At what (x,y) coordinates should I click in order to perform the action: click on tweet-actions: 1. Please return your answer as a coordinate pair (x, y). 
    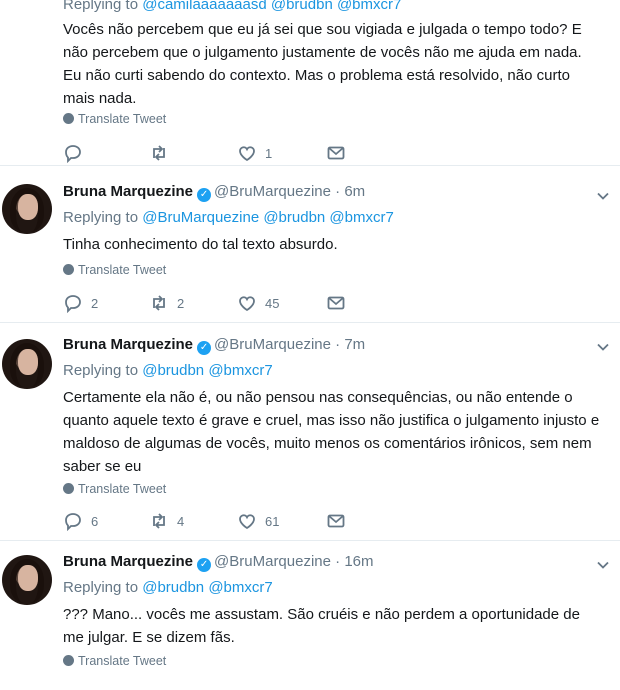
    Looking at the image, I should click on (213, 153).